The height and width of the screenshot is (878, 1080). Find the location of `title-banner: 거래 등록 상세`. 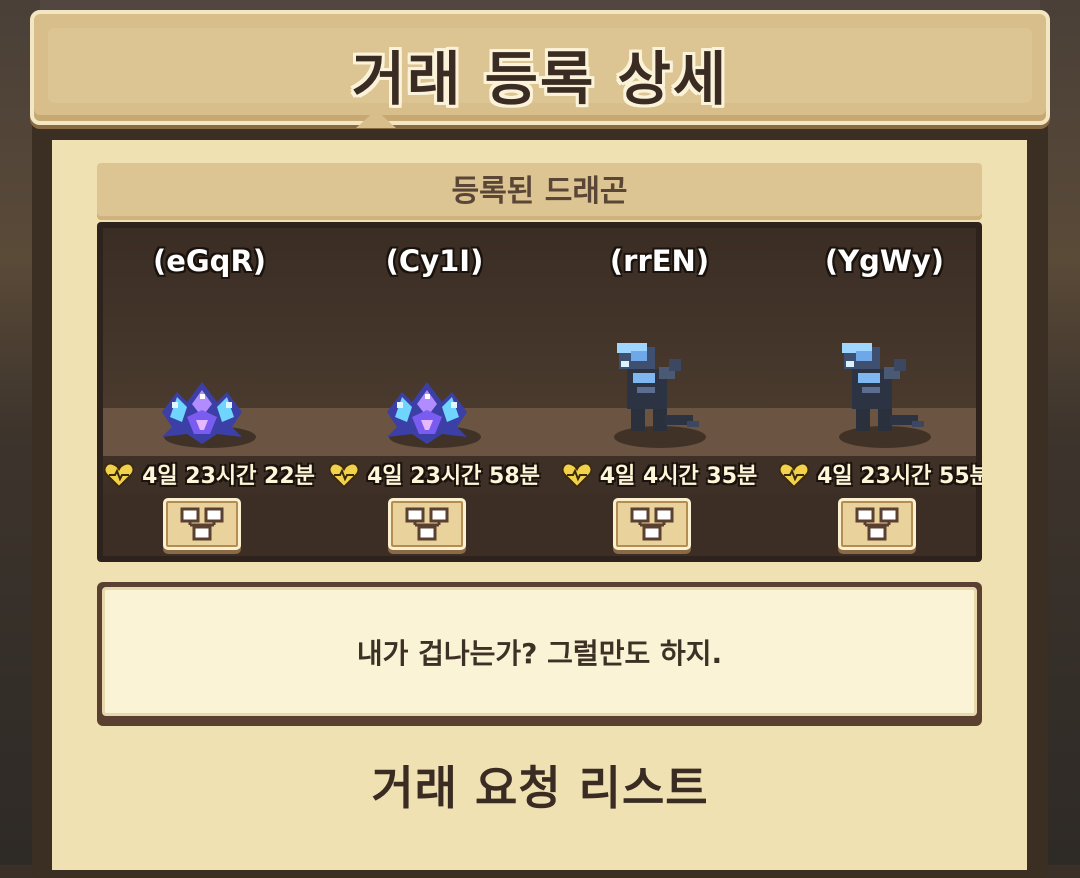

title-banner: 거래 등록 상세 is located at coordinates (540, 67).